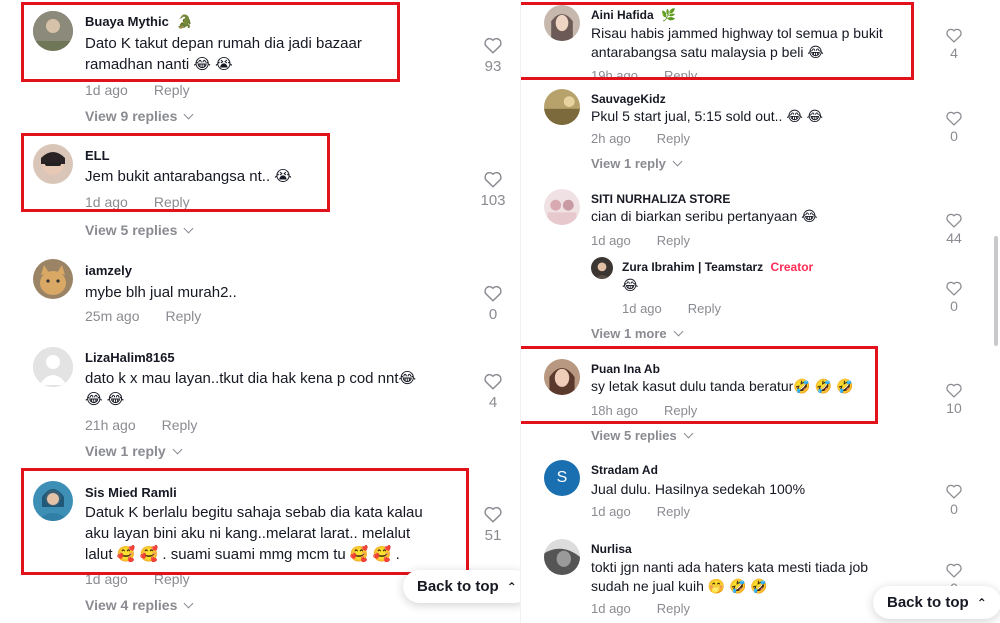 The width and height of the screenshot is (1000, 623). I want to click on comment-text: Jual dulu. Hasilnya sedekah 100%, so click(698, 489).